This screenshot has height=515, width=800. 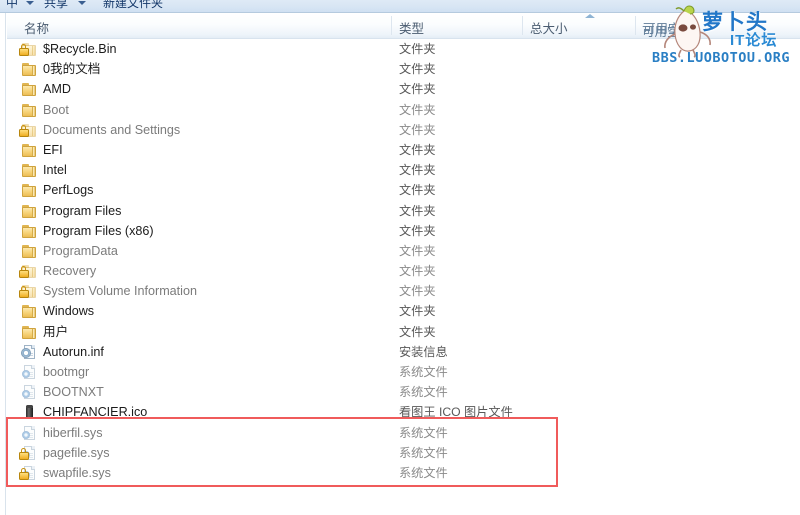 I want to click on file-name-cell: Program Files (x86), so click(x=98, y=230).